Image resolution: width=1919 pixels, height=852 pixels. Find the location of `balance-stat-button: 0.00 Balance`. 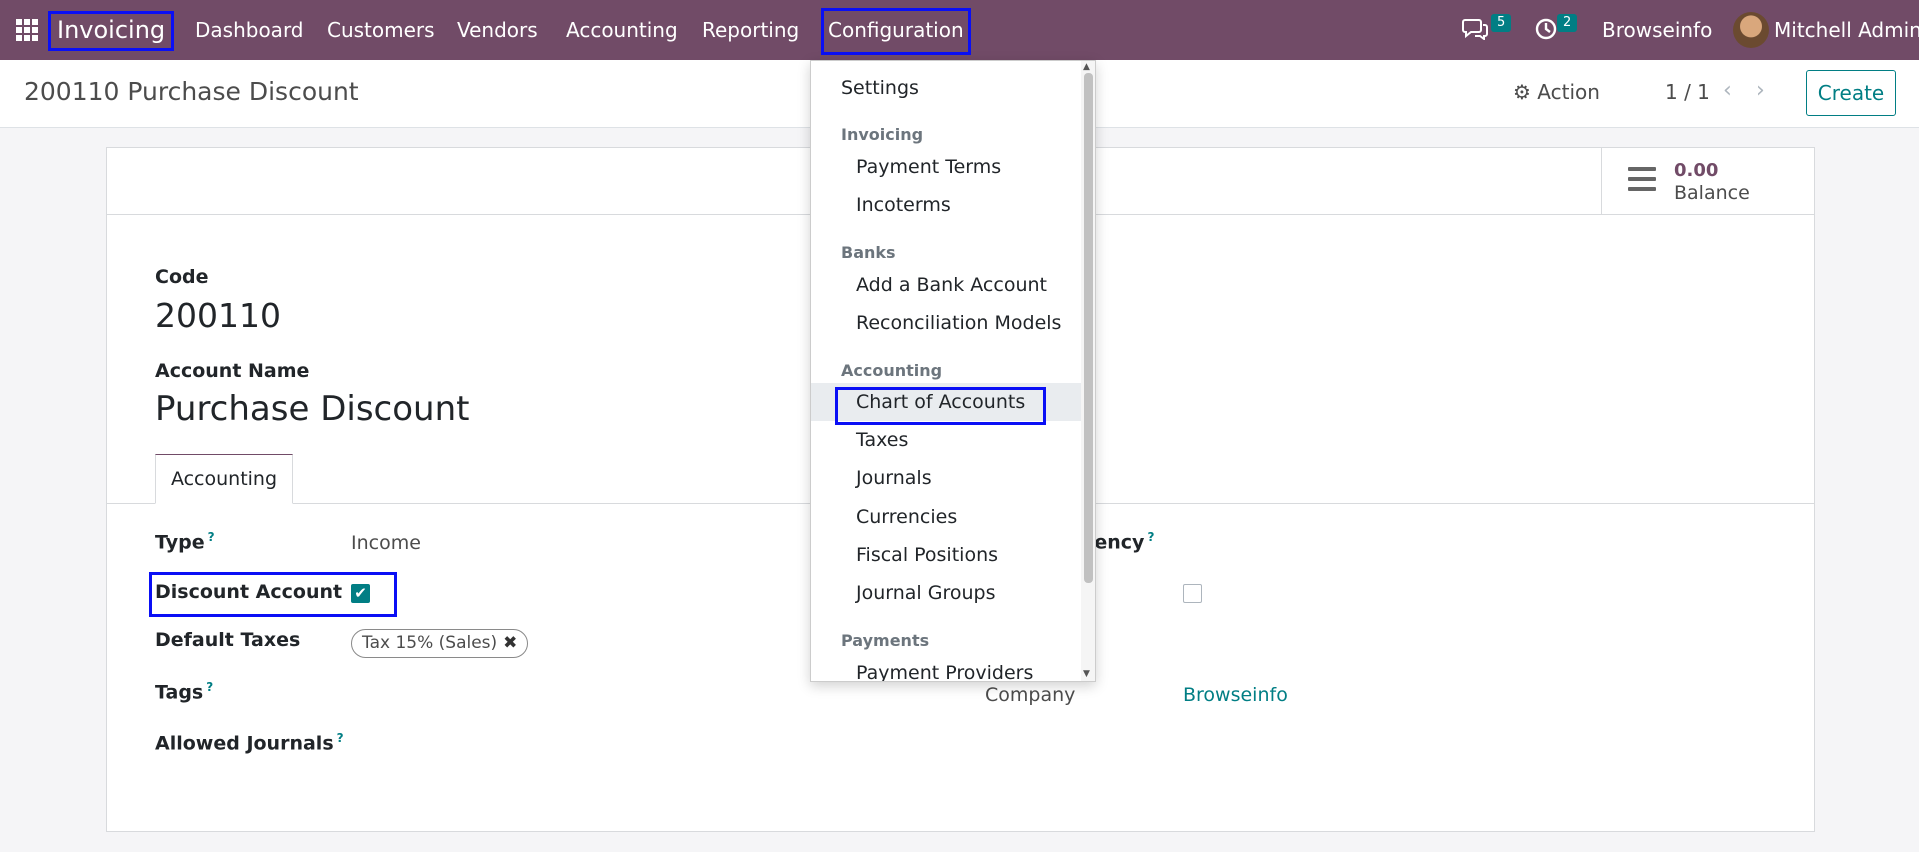

balance-stat-button: 0.00 Balance is located at coordinates (1707, 181).